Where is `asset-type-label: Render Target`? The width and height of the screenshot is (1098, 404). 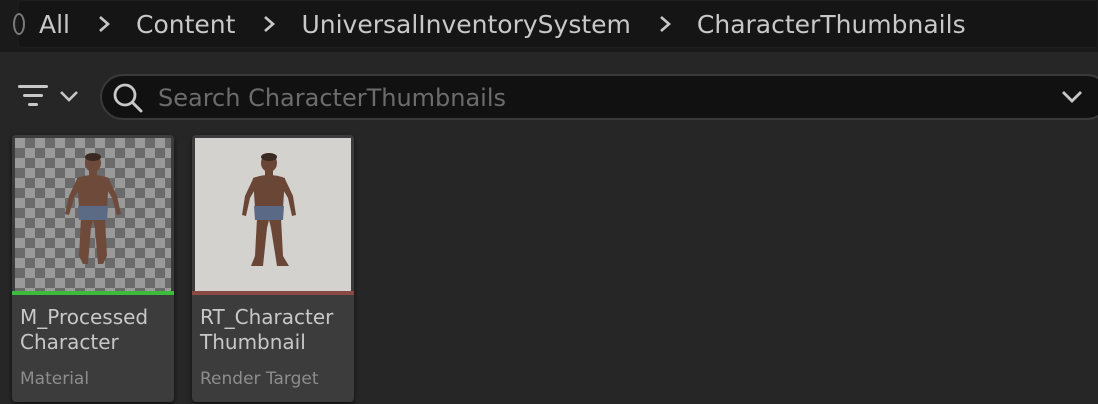
asset-type-label: Render Target is located at coordinates (259, 379).